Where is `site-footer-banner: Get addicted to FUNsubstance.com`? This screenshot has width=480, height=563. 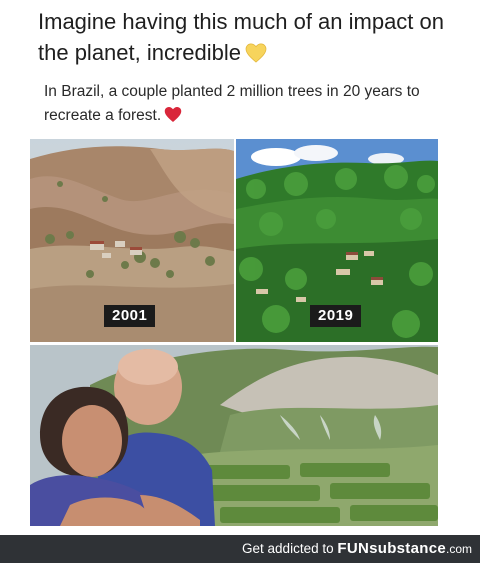
site-footer-banner: Get addicted to FUNsubstance.com is located at coordinates (240, 549).